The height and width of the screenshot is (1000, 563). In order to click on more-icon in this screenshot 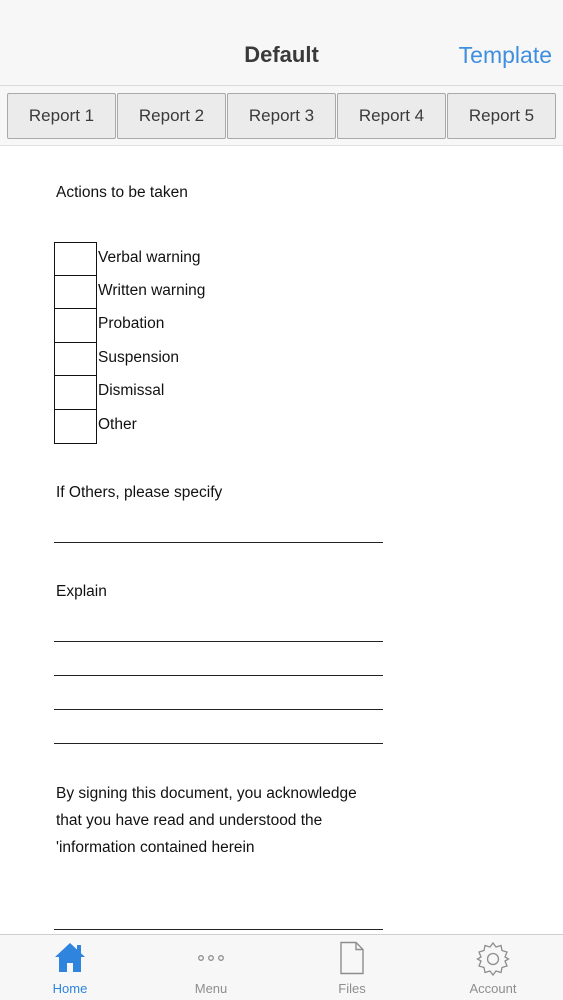, I will do `click(211, 958)`.